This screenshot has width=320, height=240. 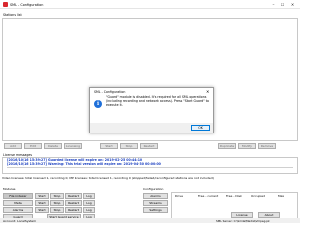 I want to click on ok-button: OK, so click(x=200, y=128).